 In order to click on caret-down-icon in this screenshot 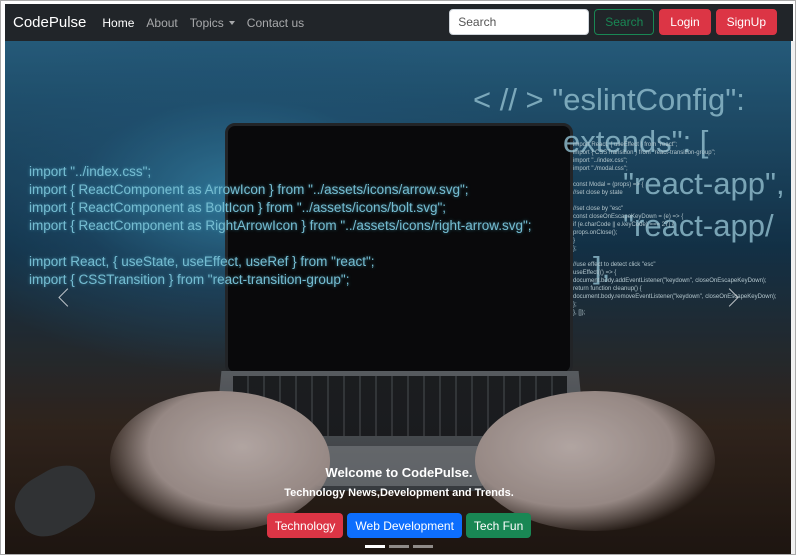, I will do `click(231, 22)`.